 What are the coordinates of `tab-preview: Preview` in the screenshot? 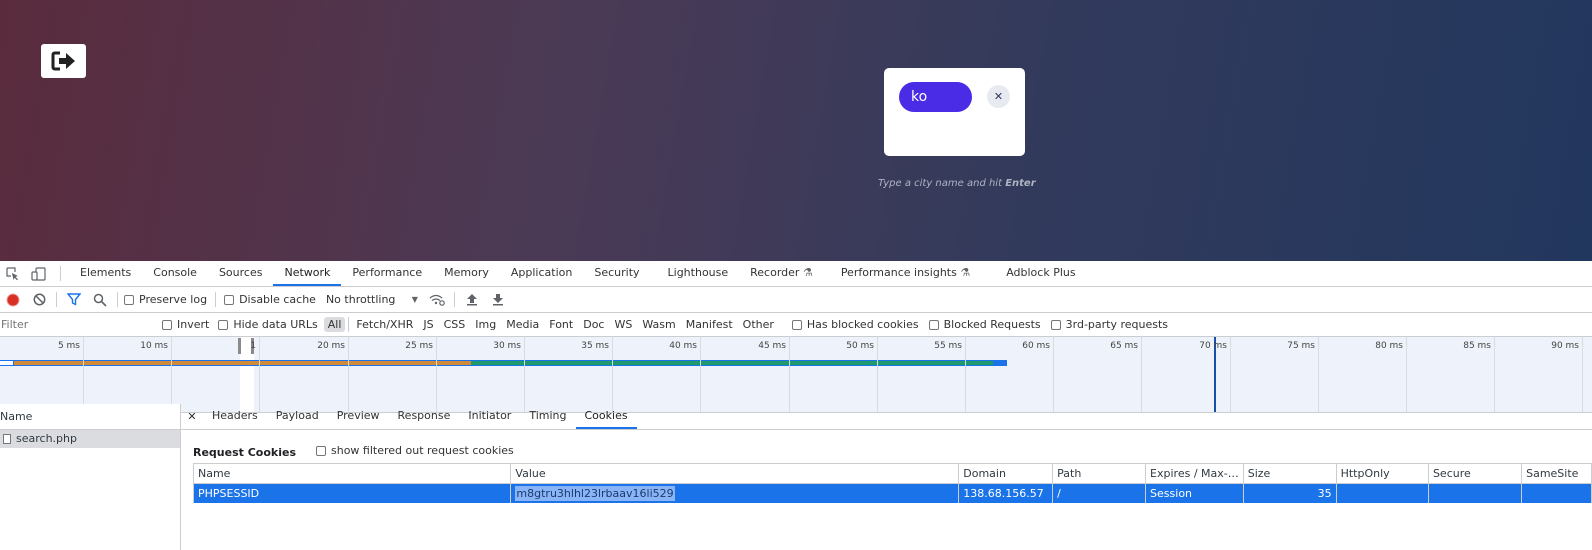 It's located at (358, 416).